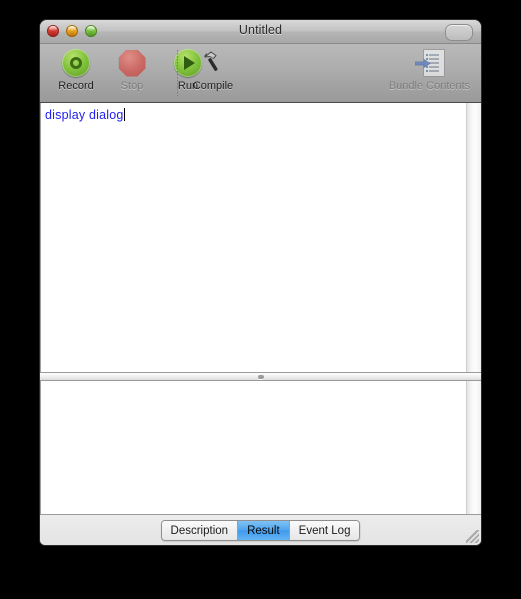  I want to click on toolbar-label-stop: Stop, so click(132, 86).